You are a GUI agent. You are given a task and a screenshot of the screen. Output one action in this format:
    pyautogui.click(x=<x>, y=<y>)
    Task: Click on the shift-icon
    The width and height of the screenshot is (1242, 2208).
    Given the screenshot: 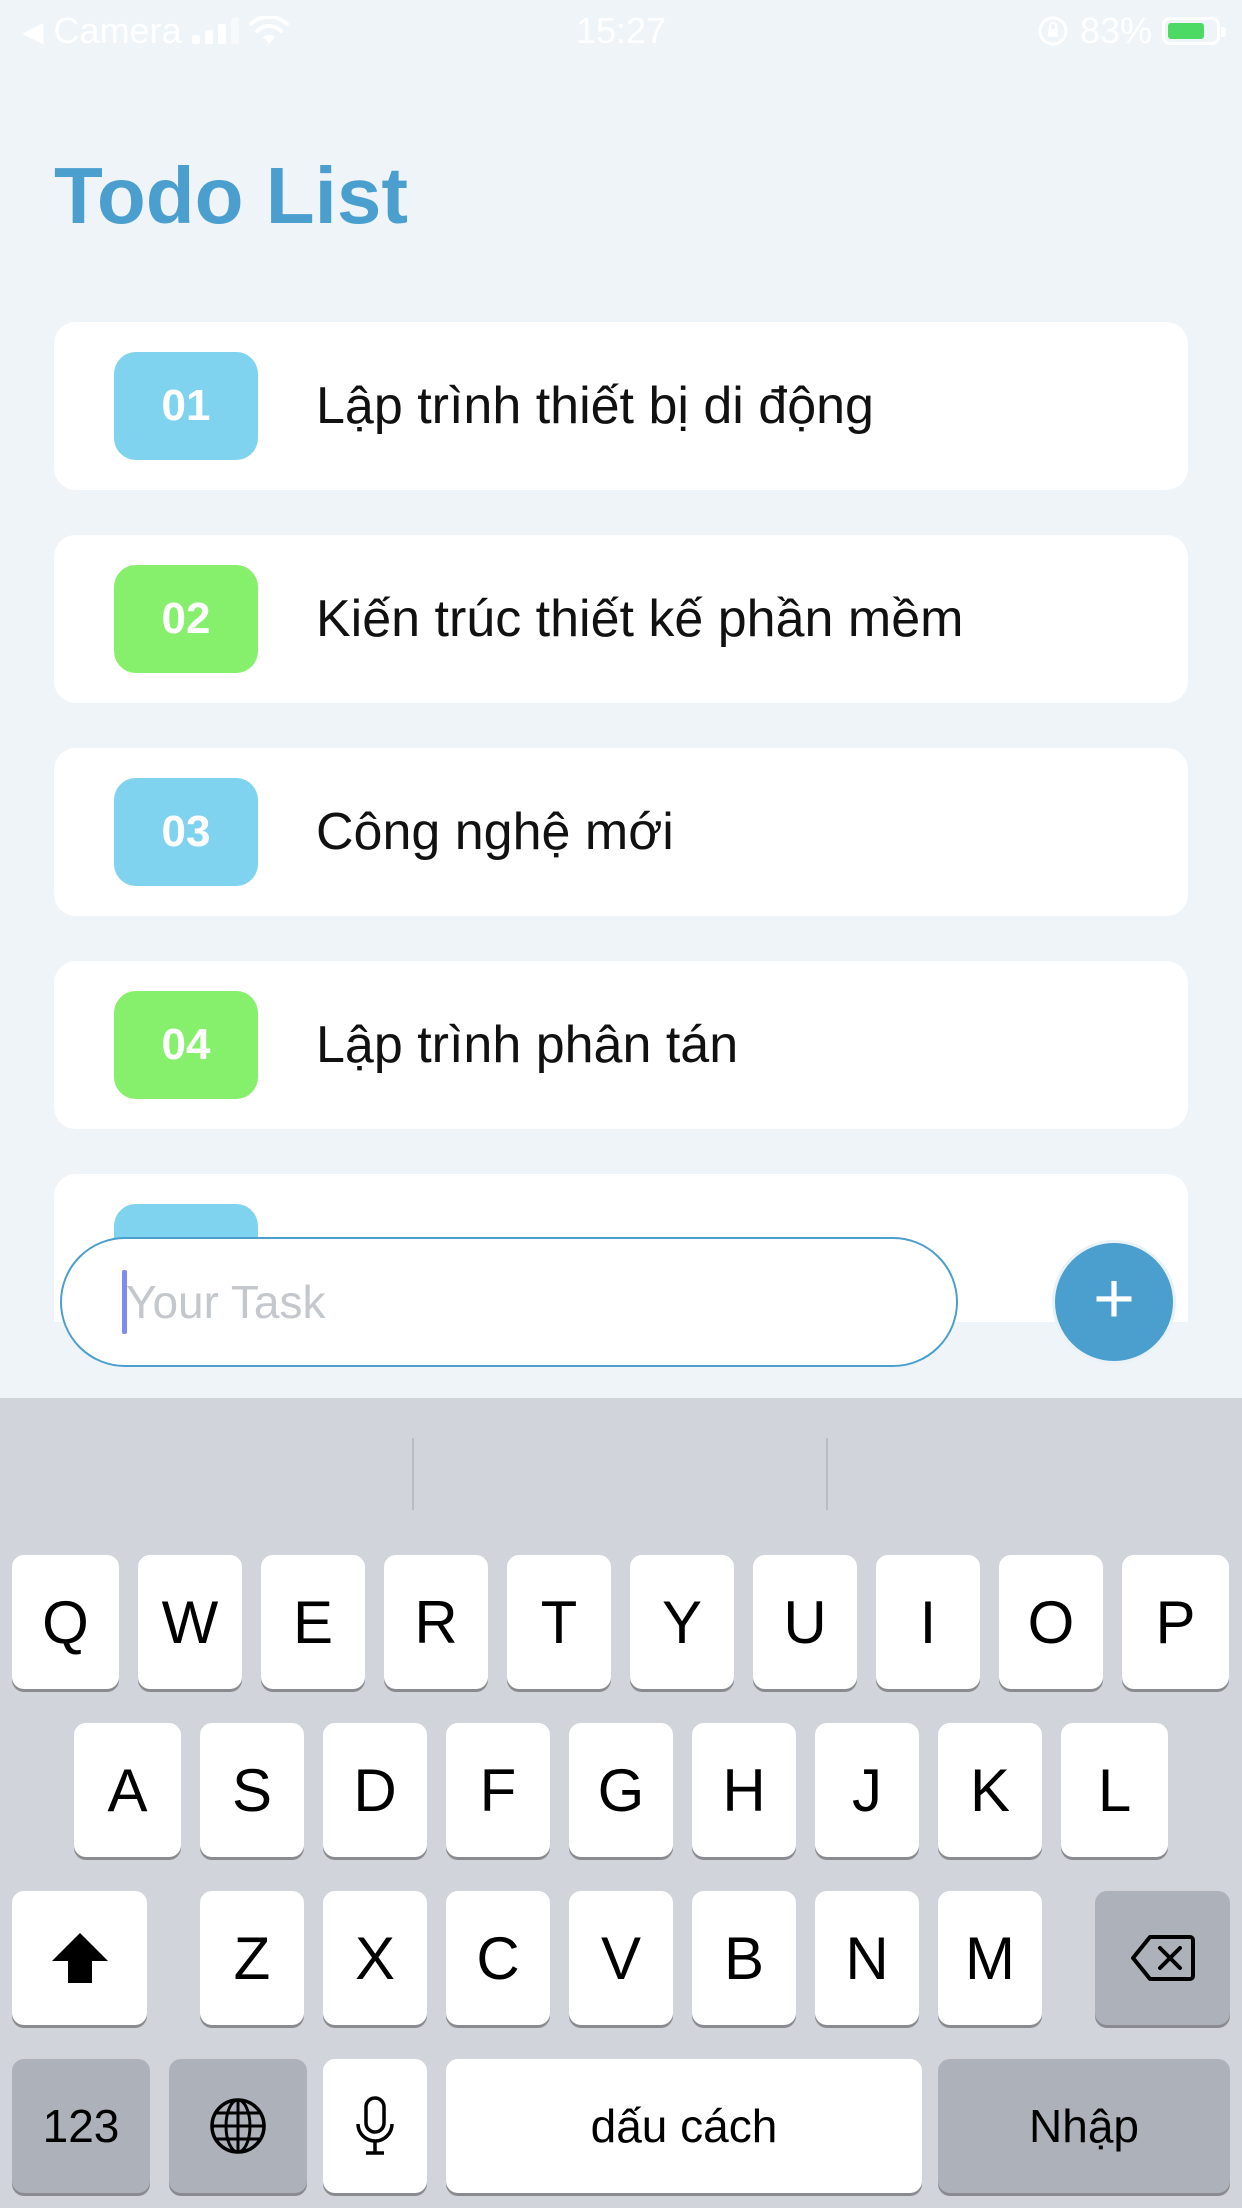 What is the action you would take?
    pyautogui.click(x=79, y=1958)
    